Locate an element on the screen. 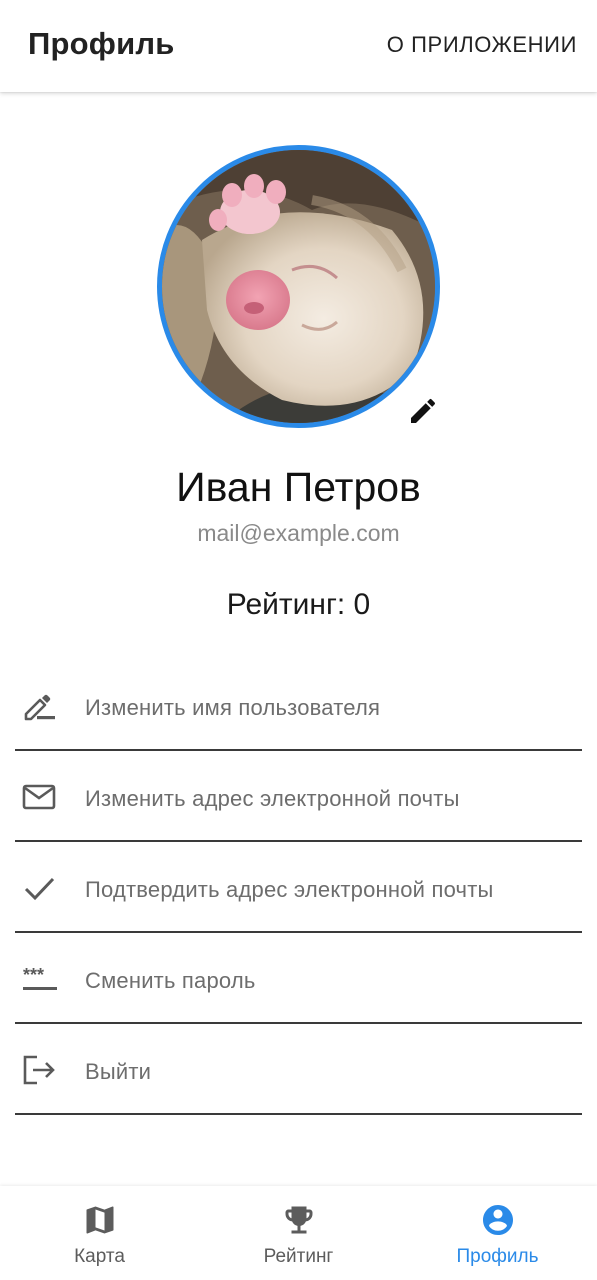 The height and width of the screenshot is (1280, 597). verify-email-item: Подтвердить адрес электронной почты is located at coordinates (298, 887).